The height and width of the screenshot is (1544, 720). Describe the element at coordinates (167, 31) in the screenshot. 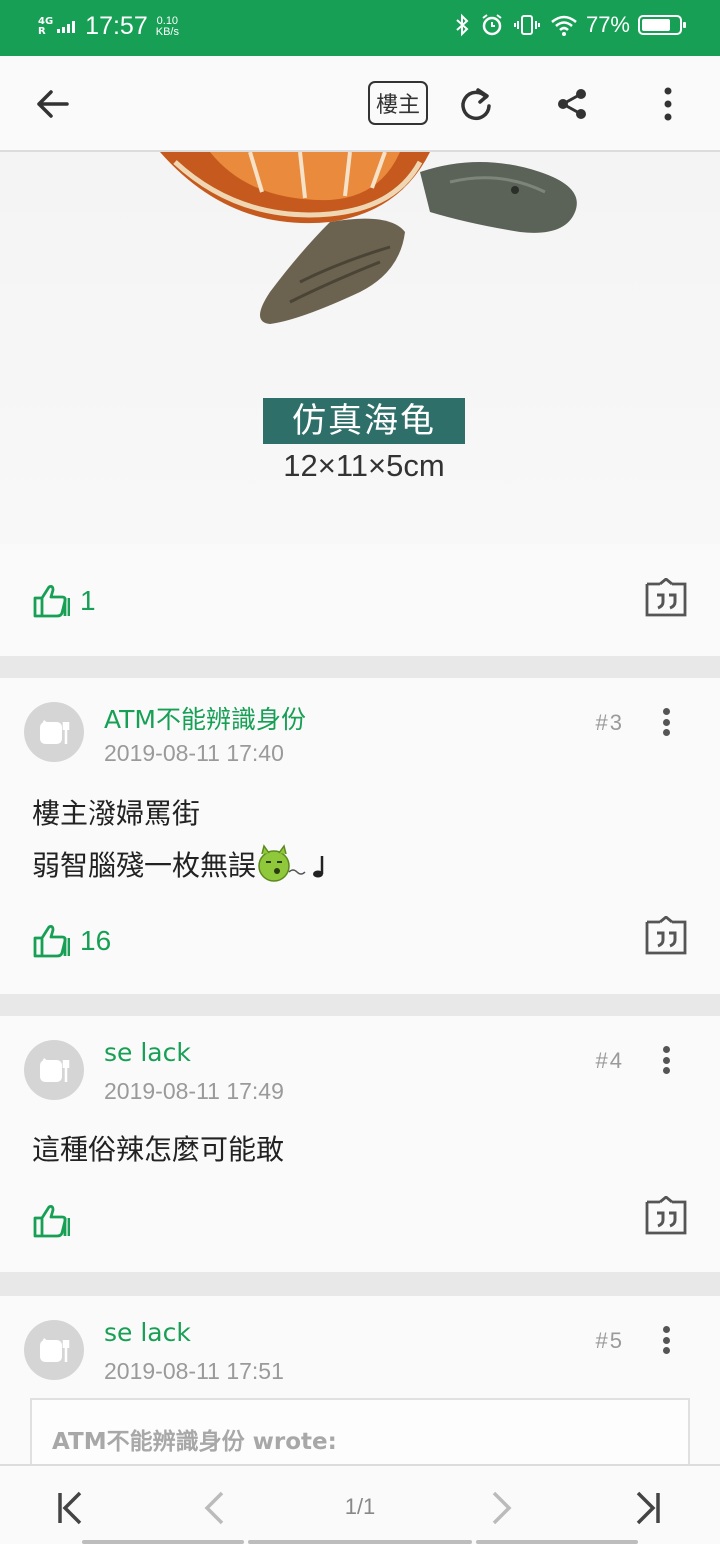

I see `net-speed-unit: KB/s` at that location.